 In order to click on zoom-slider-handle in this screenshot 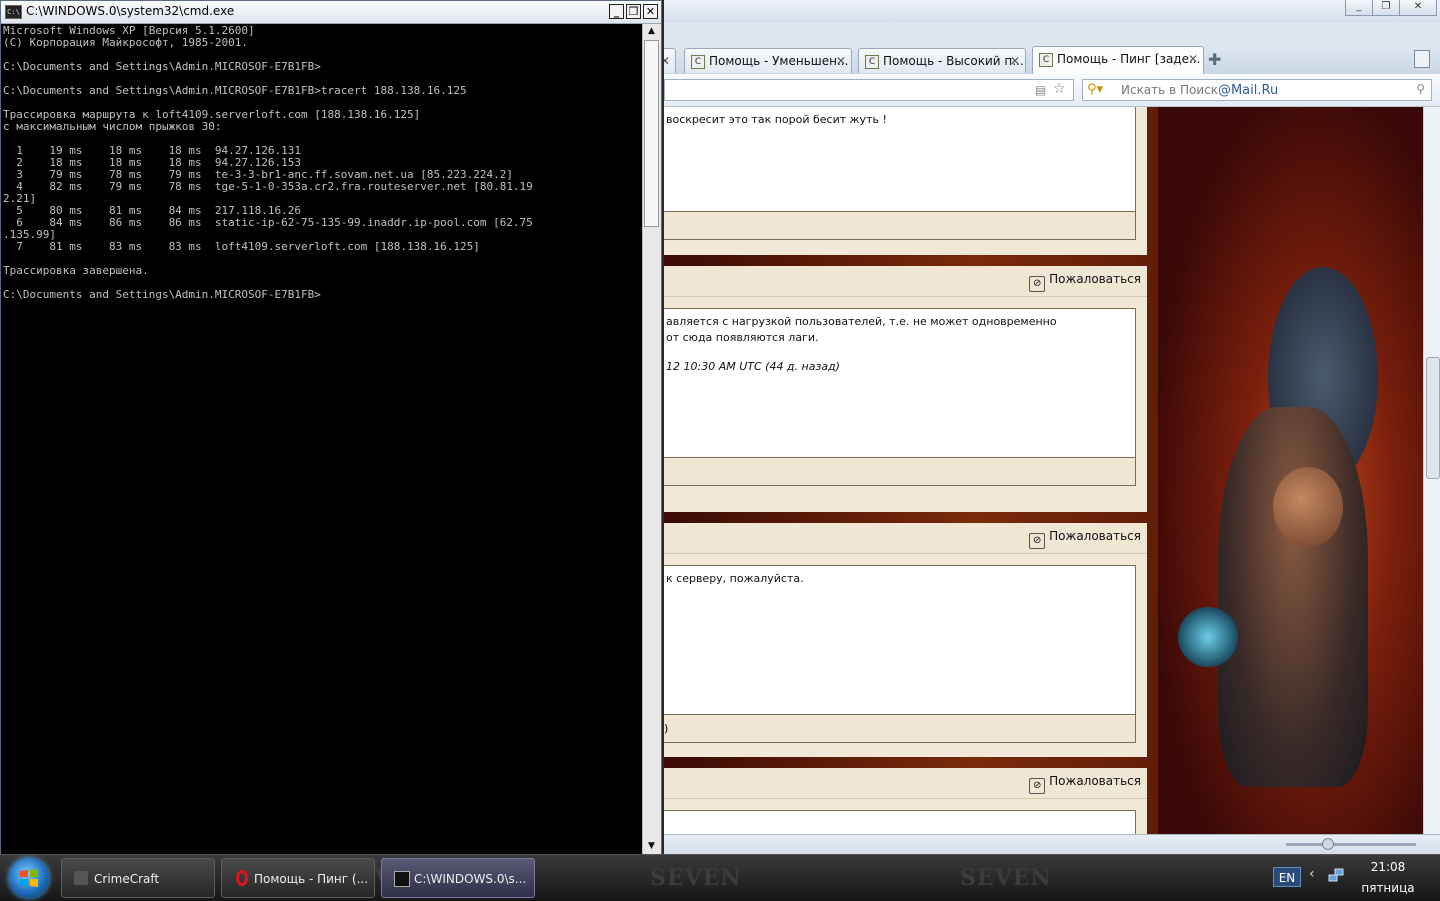, I will do `click(1328, 844)`.